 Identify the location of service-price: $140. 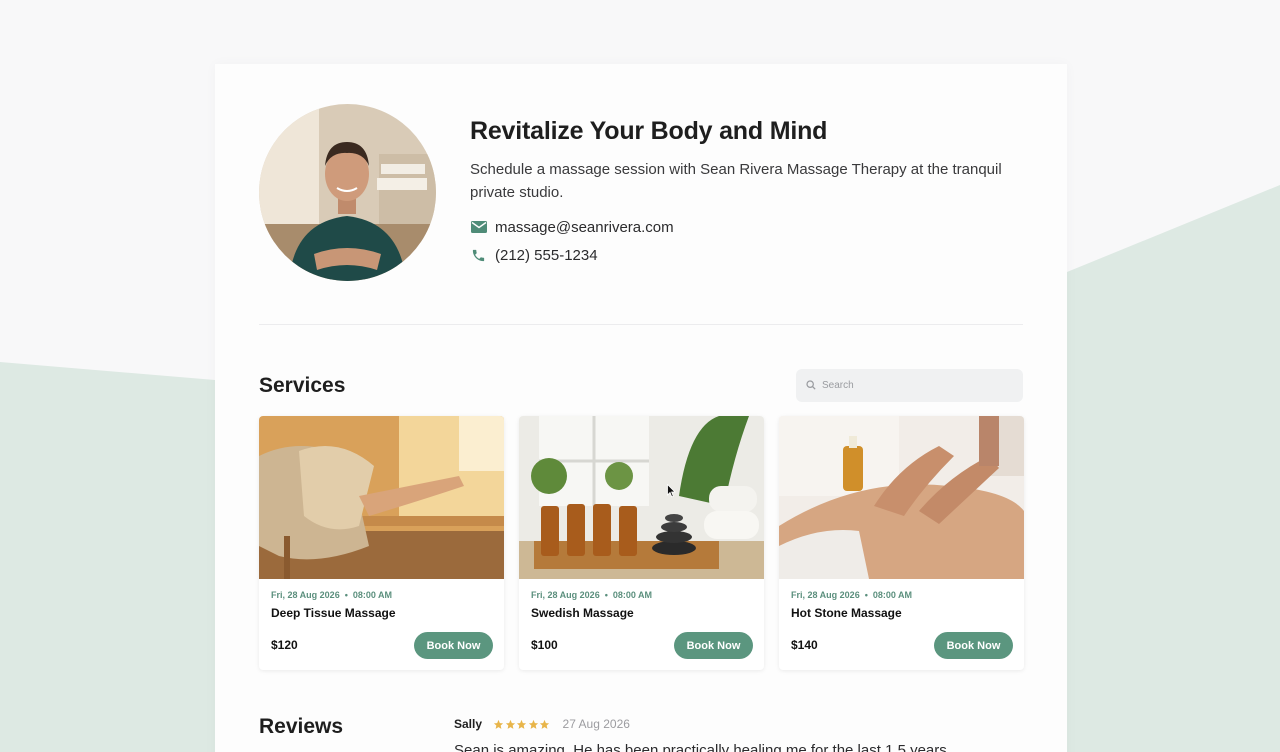
(804, 645).